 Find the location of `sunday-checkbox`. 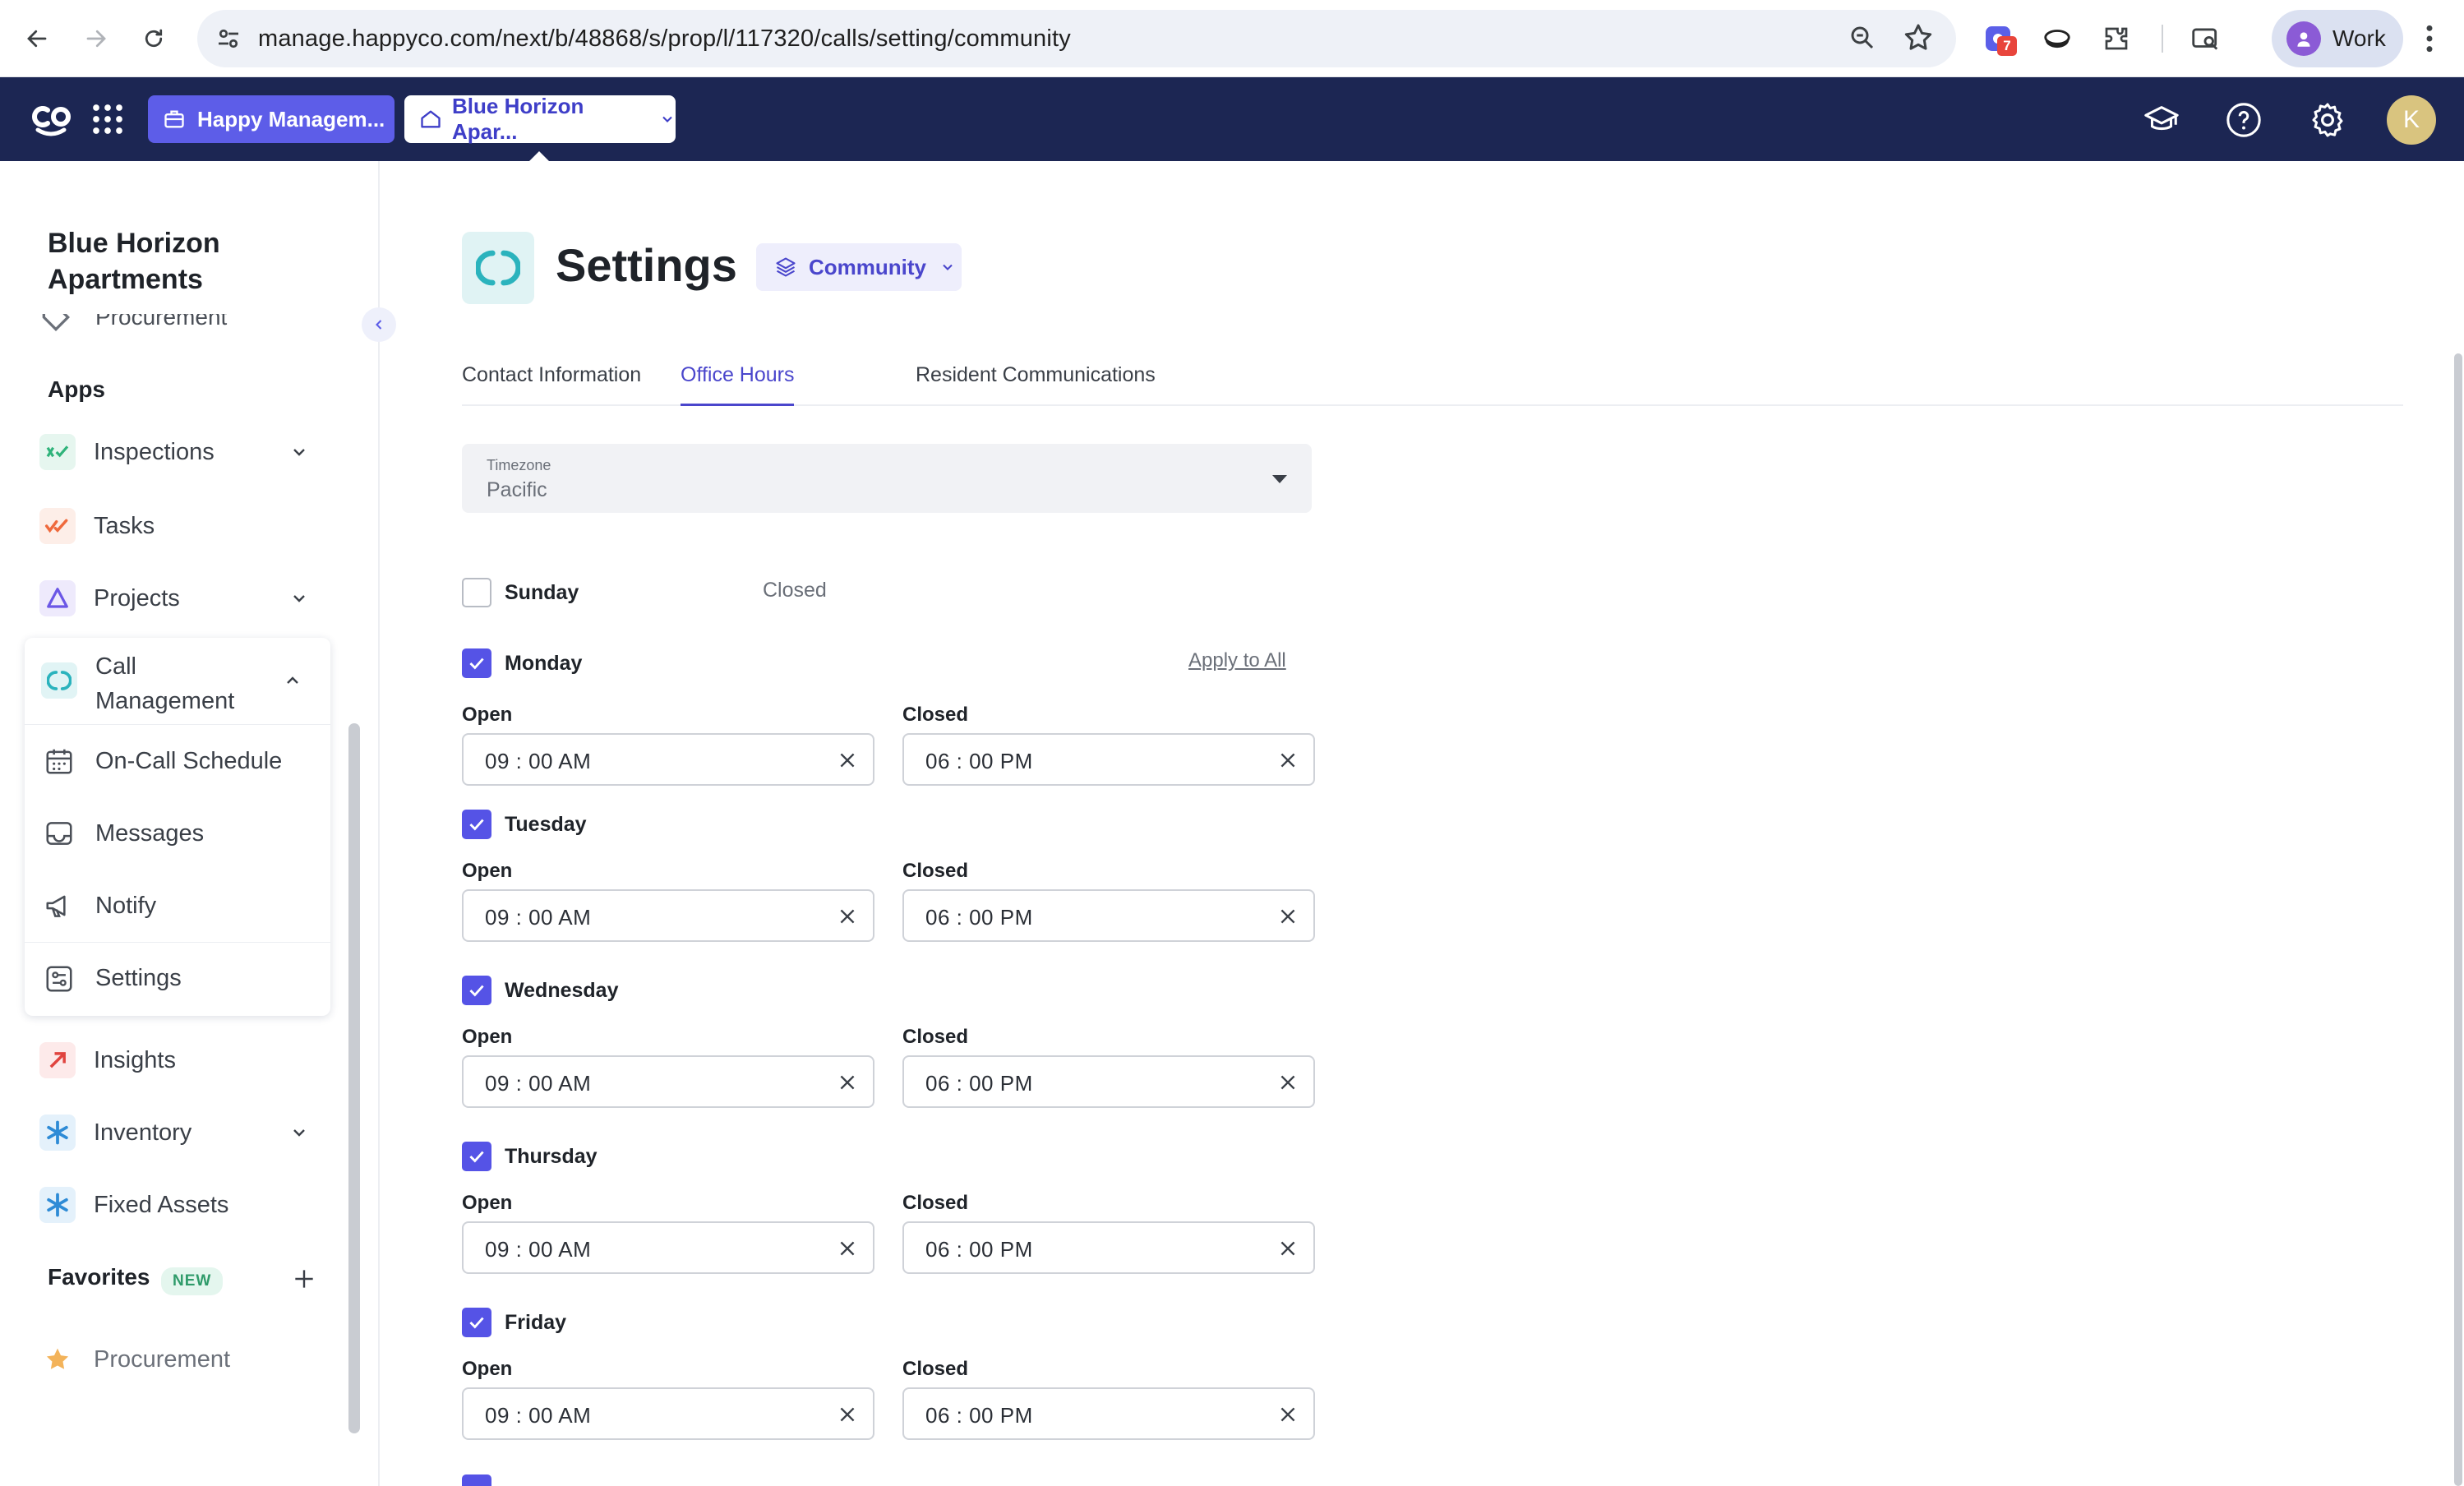

sunday-checkbox is located at coordinates (477, 592).